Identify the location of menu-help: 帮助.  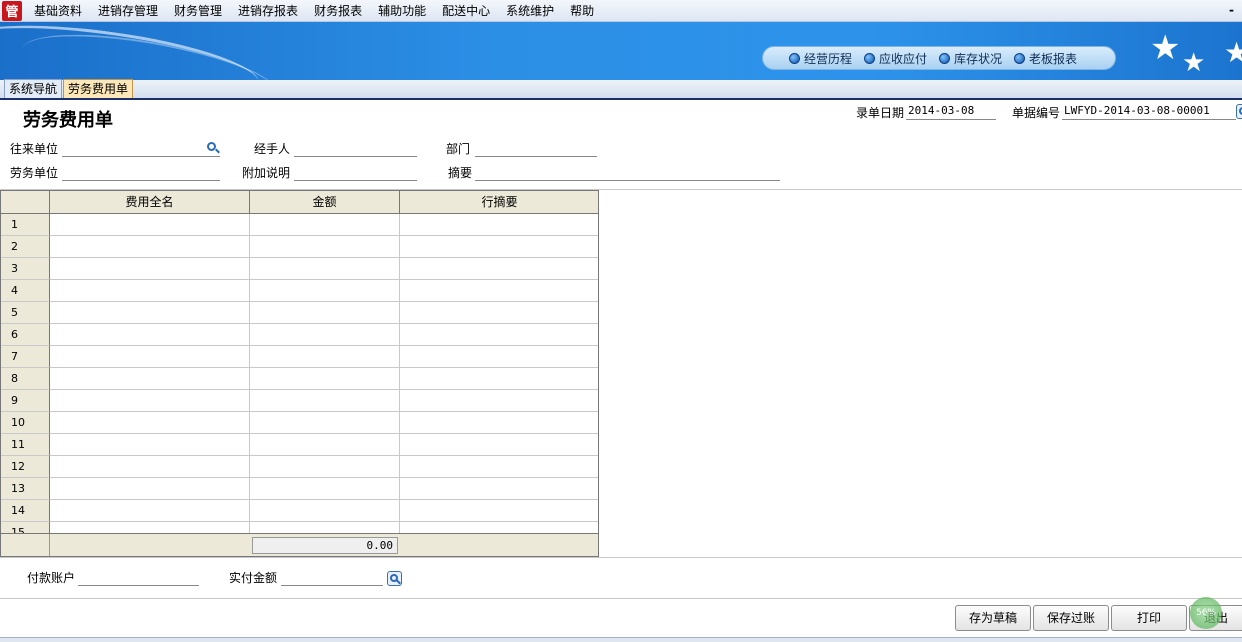
(582, 11).